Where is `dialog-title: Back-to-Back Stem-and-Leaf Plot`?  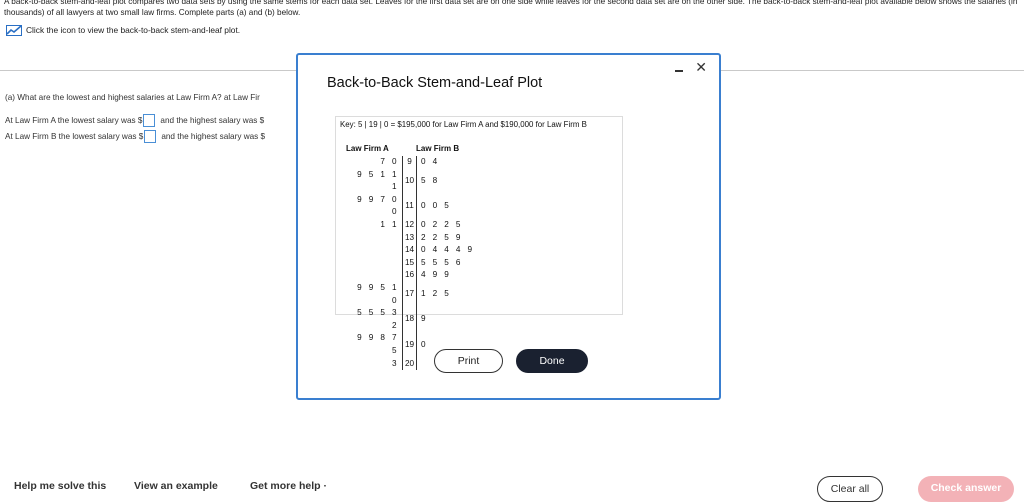 dialog-title: Back-to-Back Stem-and-Leaf Plot is located at coordinates (435, 83).